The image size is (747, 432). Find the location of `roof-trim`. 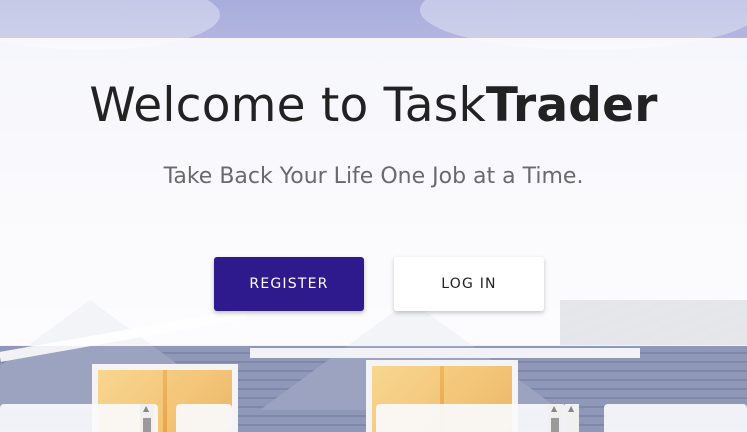

roof-trim is located at coordinates (445, 353).